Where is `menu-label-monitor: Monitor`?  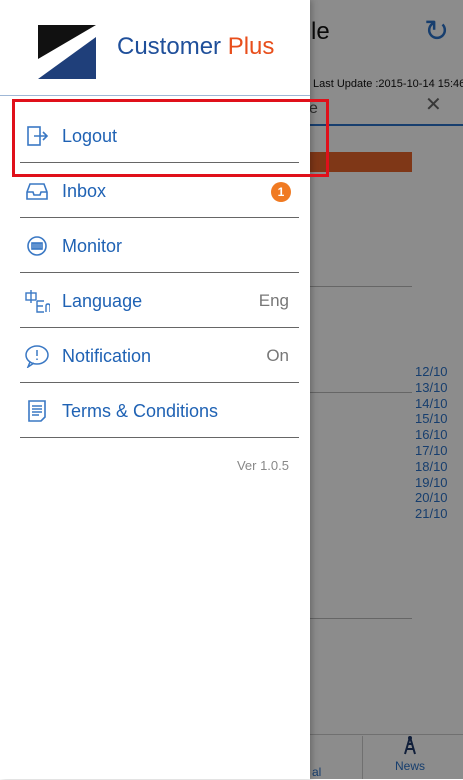
menu-label-monitor: Monitor is located at coordinates (92, 246).